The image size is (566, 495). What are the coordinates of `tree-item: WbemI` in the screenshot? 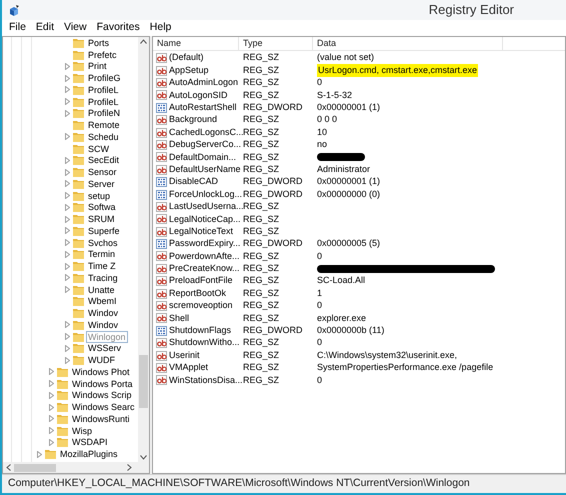 It's located at (102, 301).